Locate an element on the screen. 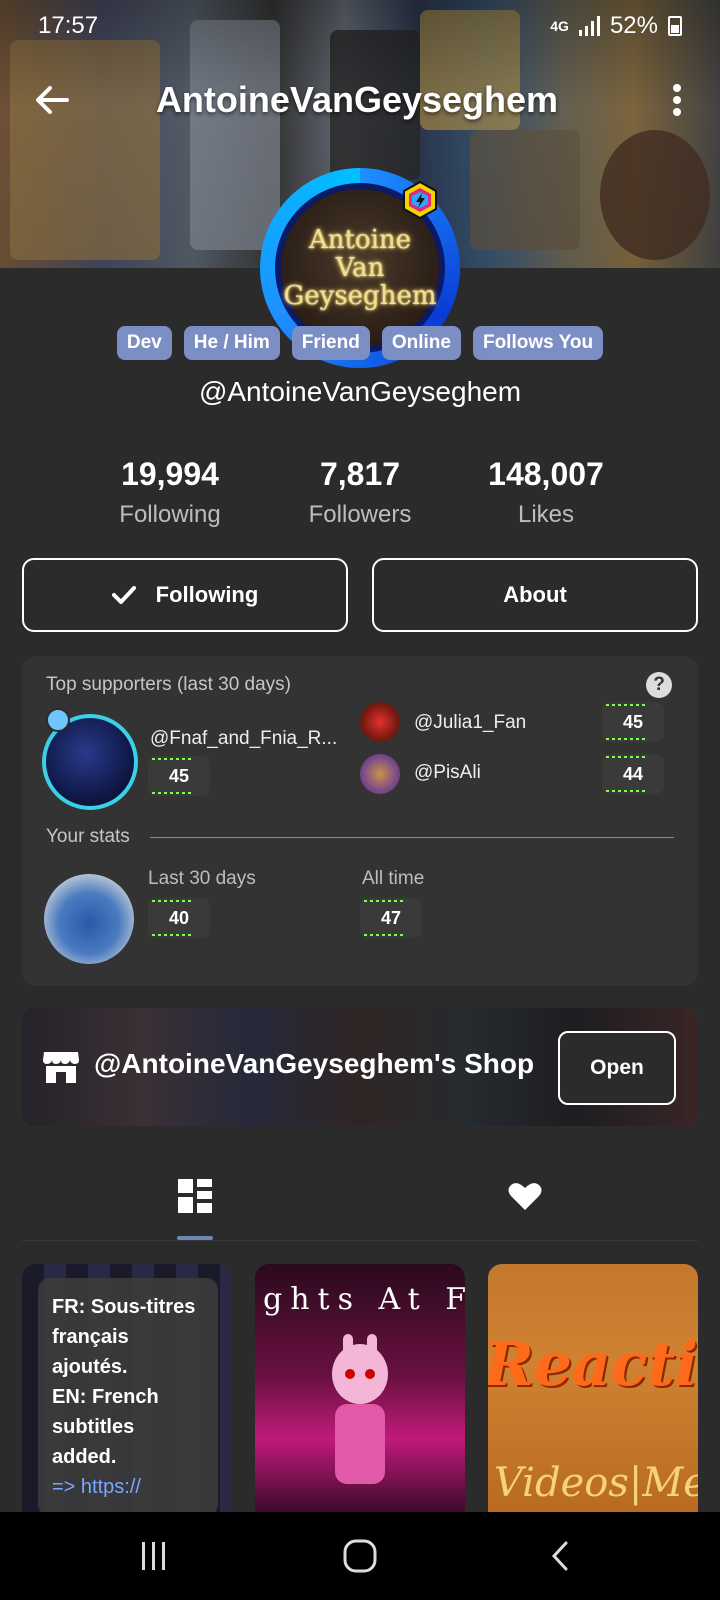 The width and height of the screenshot is (720, 1600). system-back-button is located at coordinates (560, 1556).